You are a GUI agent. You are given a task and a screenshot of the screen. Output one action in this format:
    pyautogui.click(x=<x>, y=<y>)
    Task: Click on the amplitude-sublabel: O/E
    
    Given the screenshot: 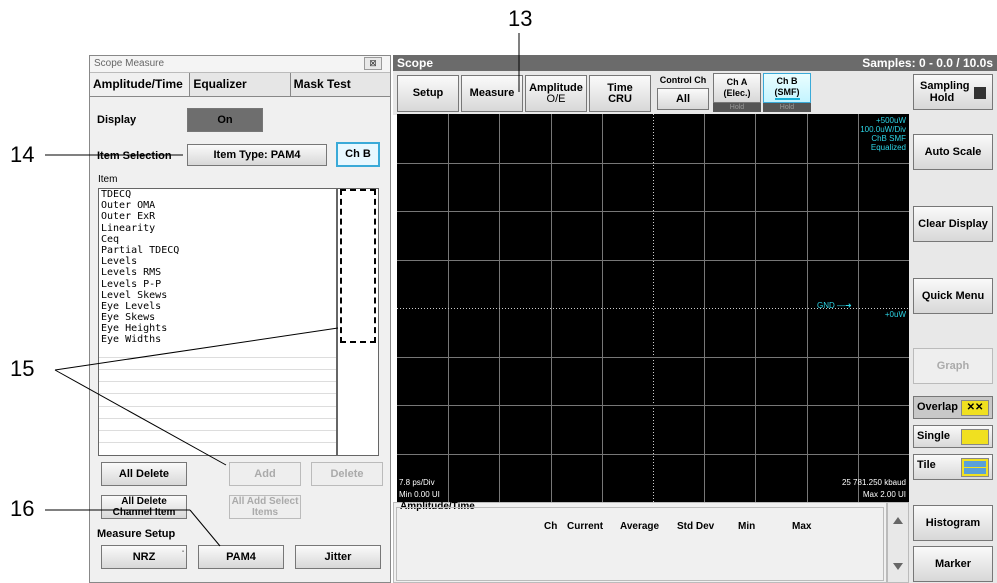 What is the action you would take?
    pyautogui.click(x=556, y=98)
    